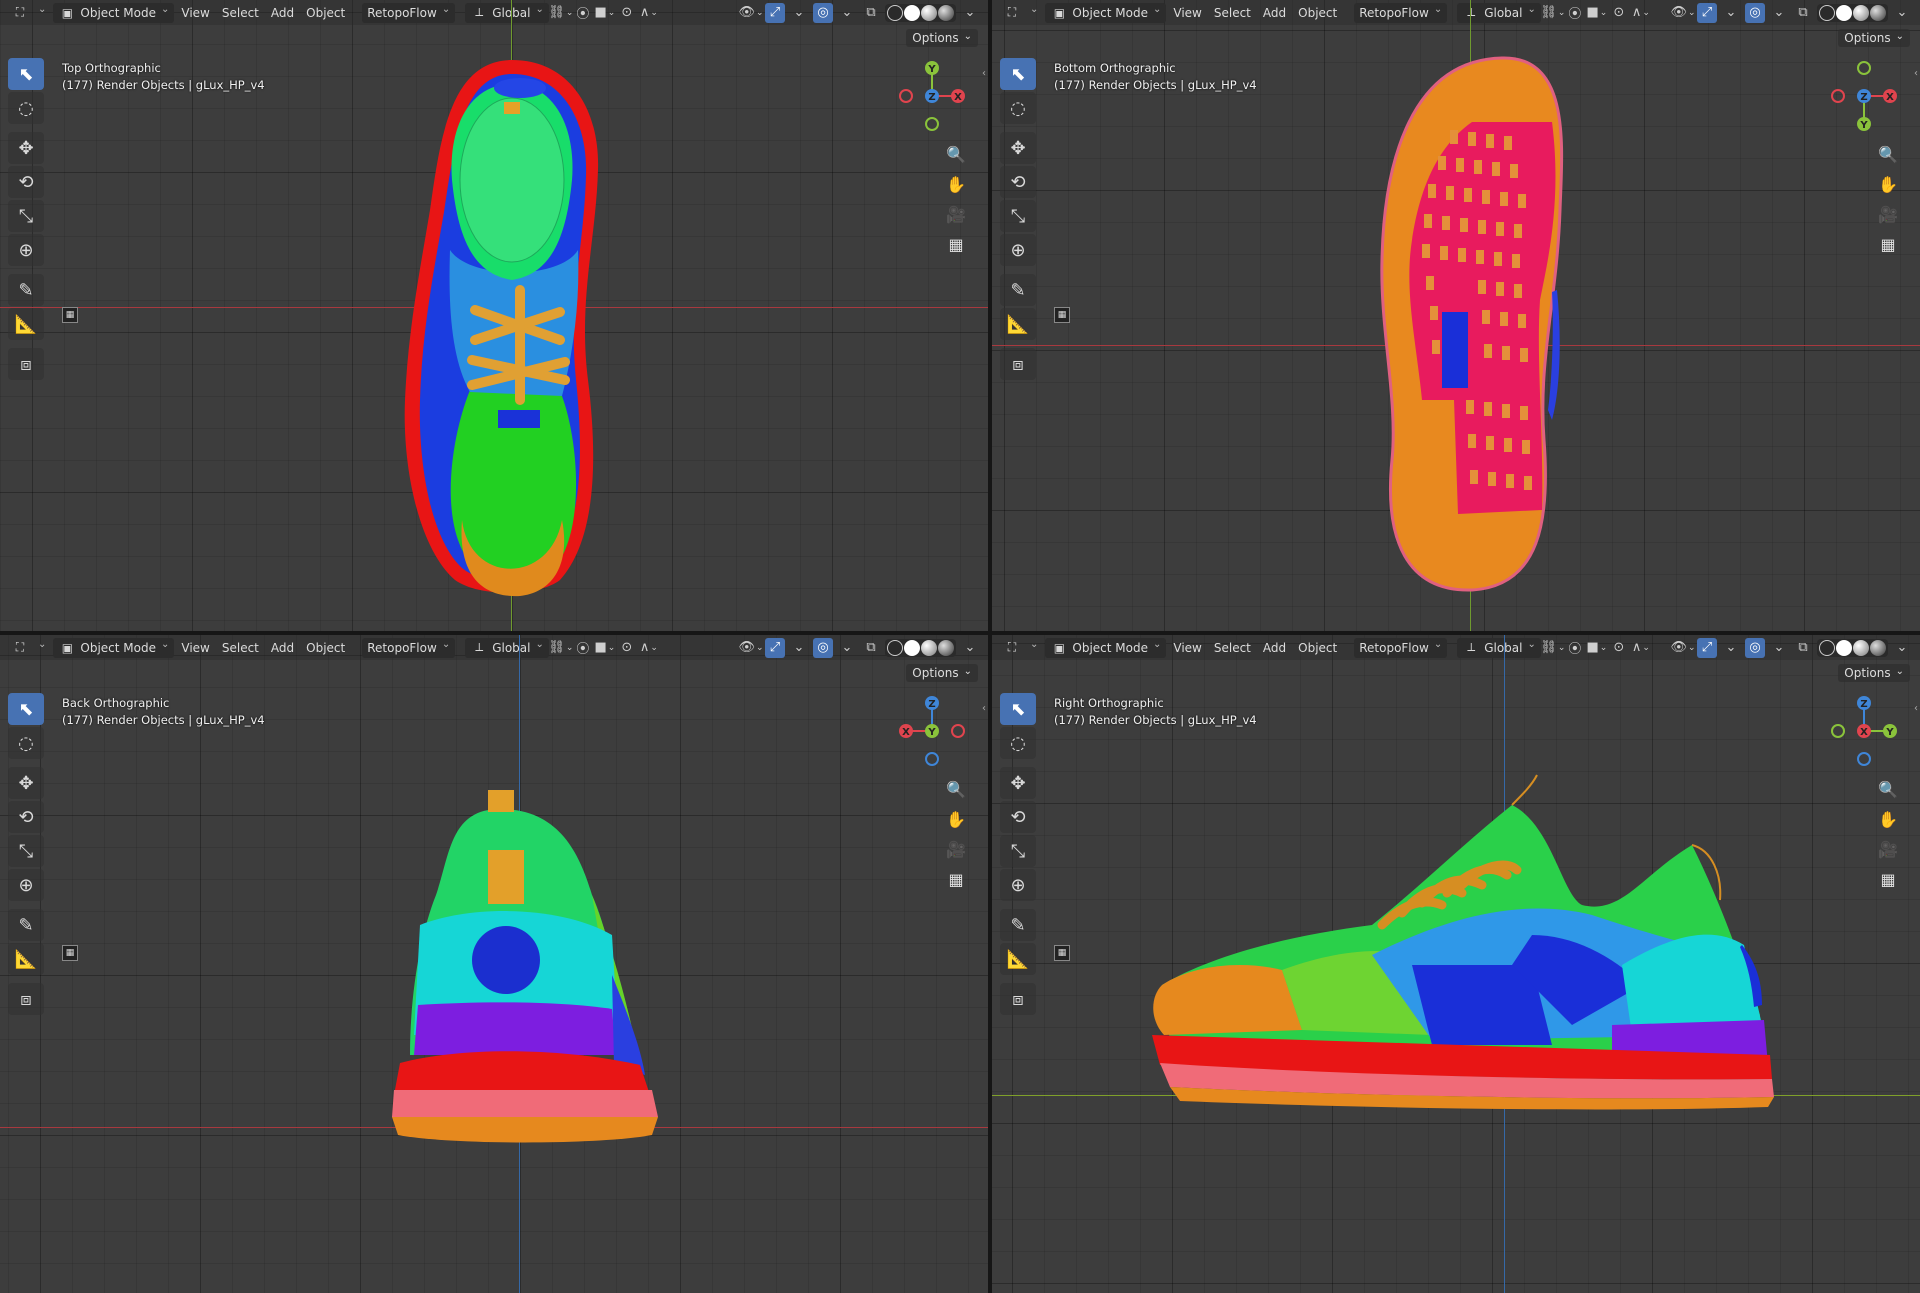 The image size is (1920, 1293). Describe the element at coordinates (1463, 942) in the screenshot. I see `shoe-mesh-side-view` at that location.